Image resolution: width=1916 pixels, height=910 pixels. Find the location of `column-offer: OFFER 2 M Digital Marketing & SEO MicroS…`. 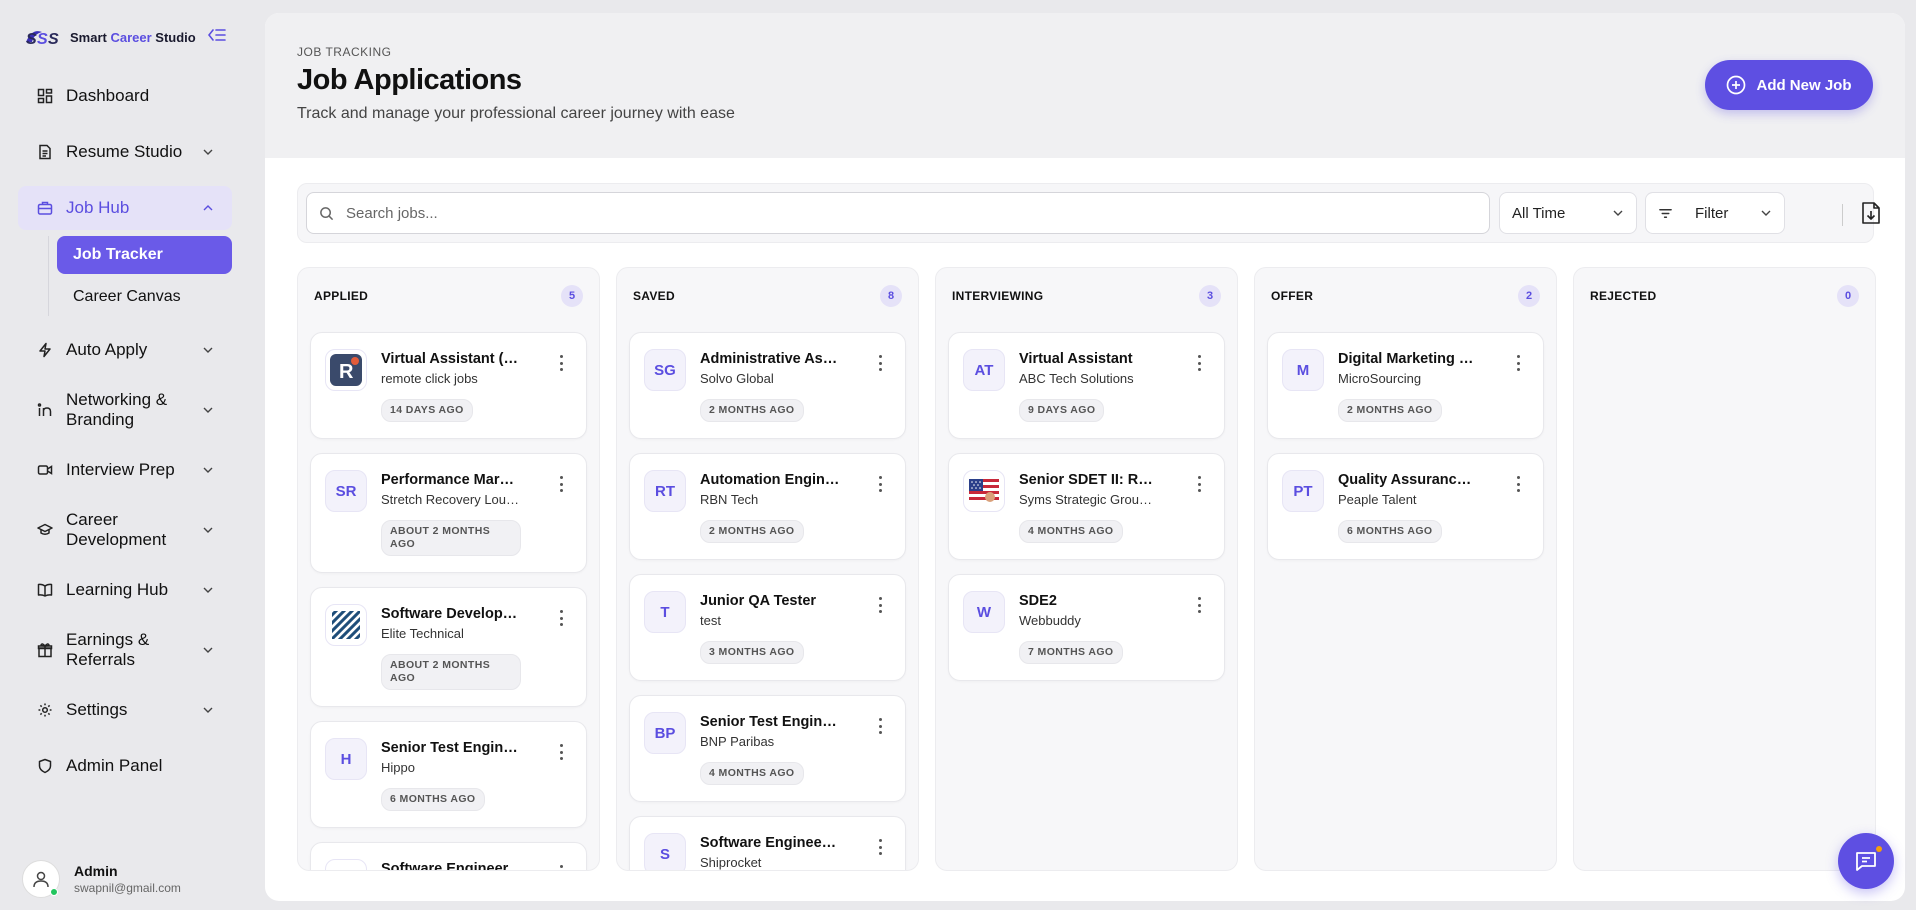

column-offer: OFFER 2 M Digital Marketing & SEO MicroS… is located at coordinates (1405, 569).